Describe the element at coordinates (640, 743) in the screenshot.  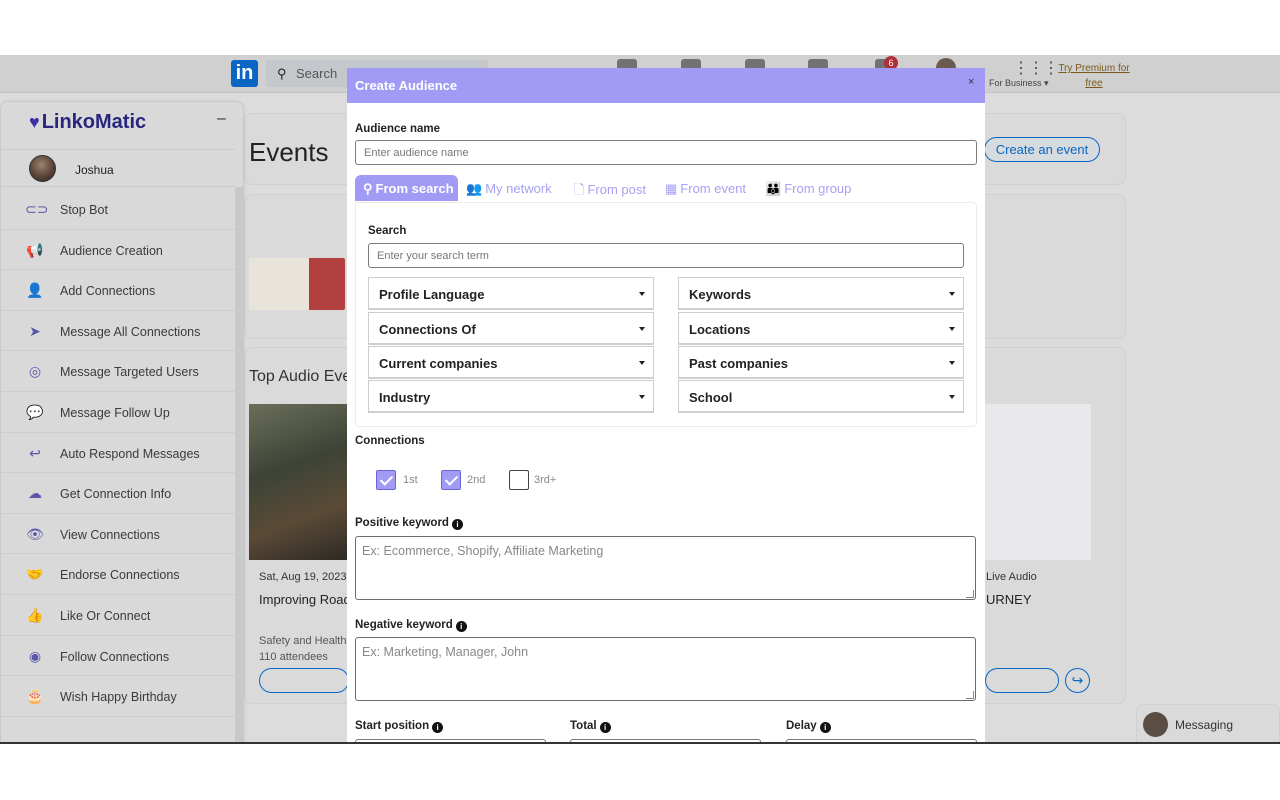
I see `window-bottom-edge` at that location.